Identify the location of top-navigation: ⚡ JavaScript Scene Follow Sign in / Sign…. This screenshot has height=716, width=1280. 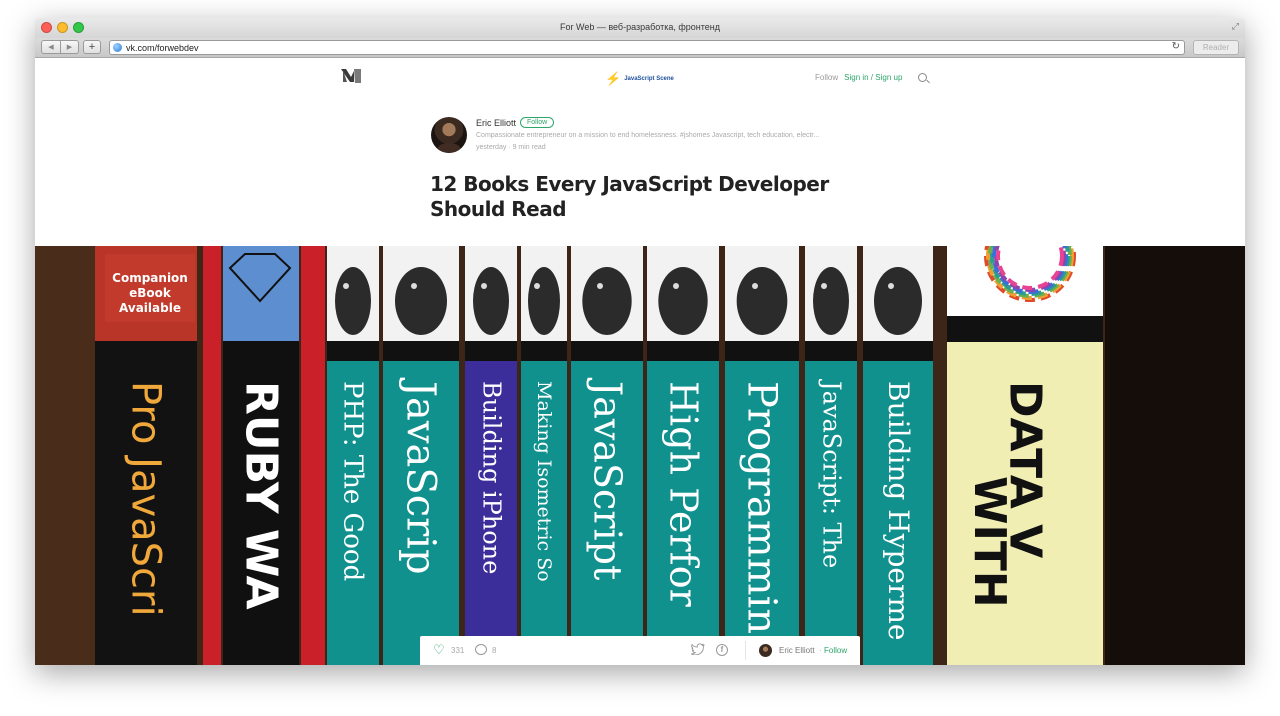
(640, 78).